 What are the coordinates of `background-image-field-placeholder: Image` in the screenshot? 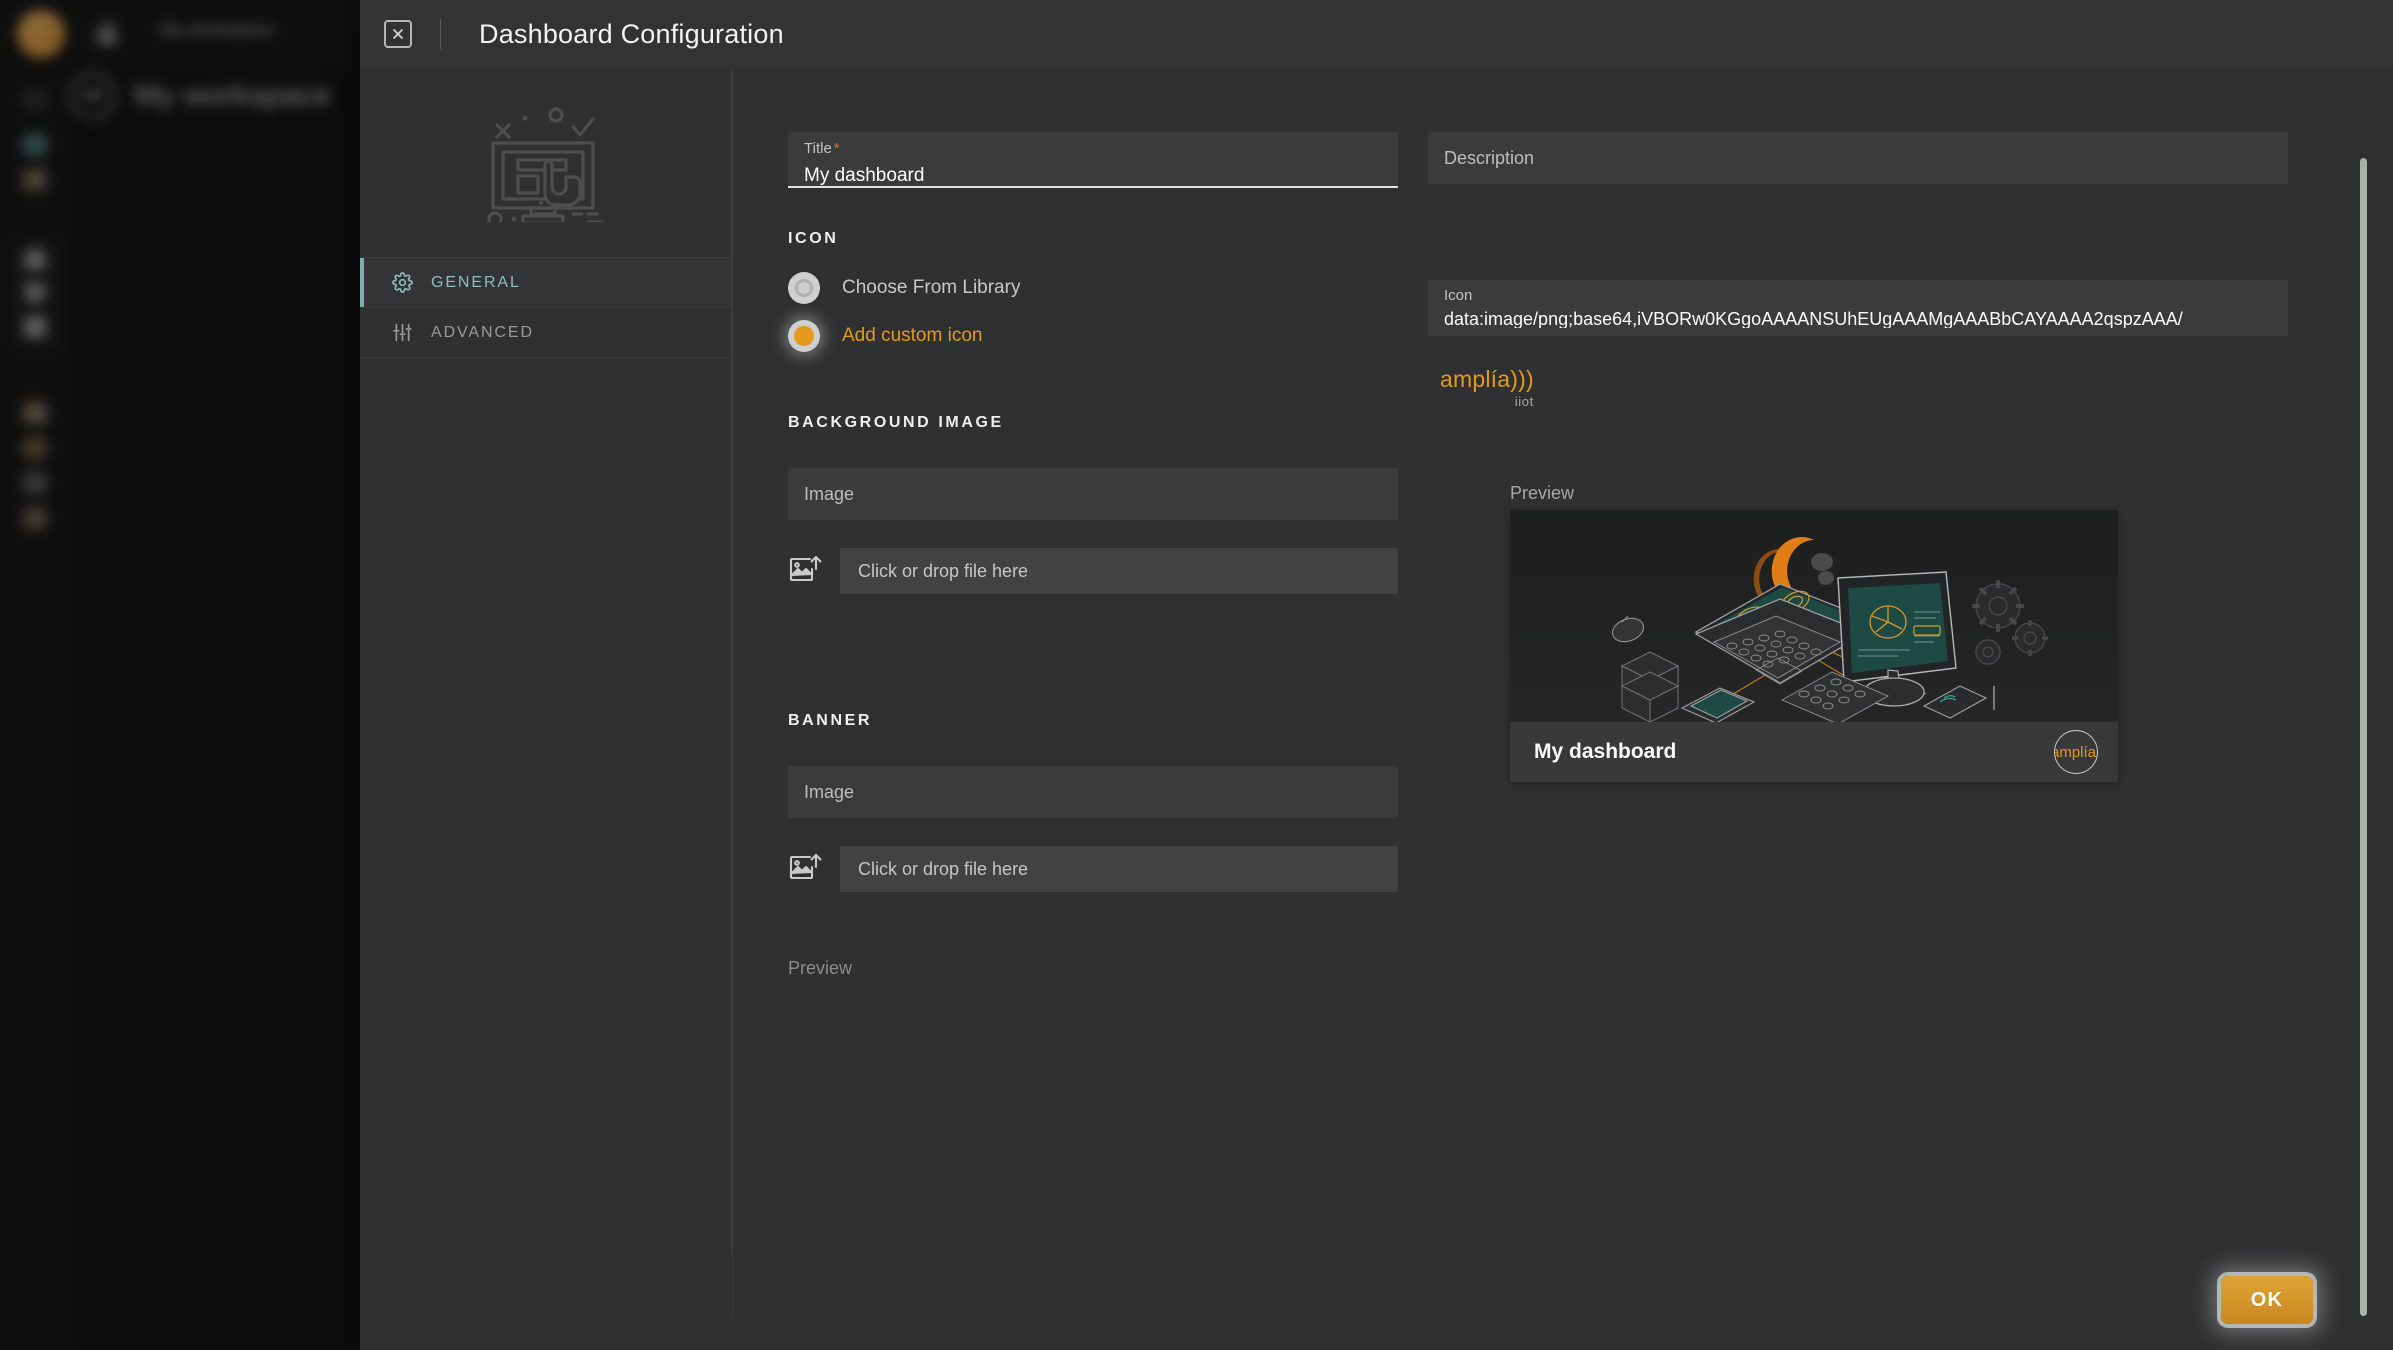 It's located at (829, 493).